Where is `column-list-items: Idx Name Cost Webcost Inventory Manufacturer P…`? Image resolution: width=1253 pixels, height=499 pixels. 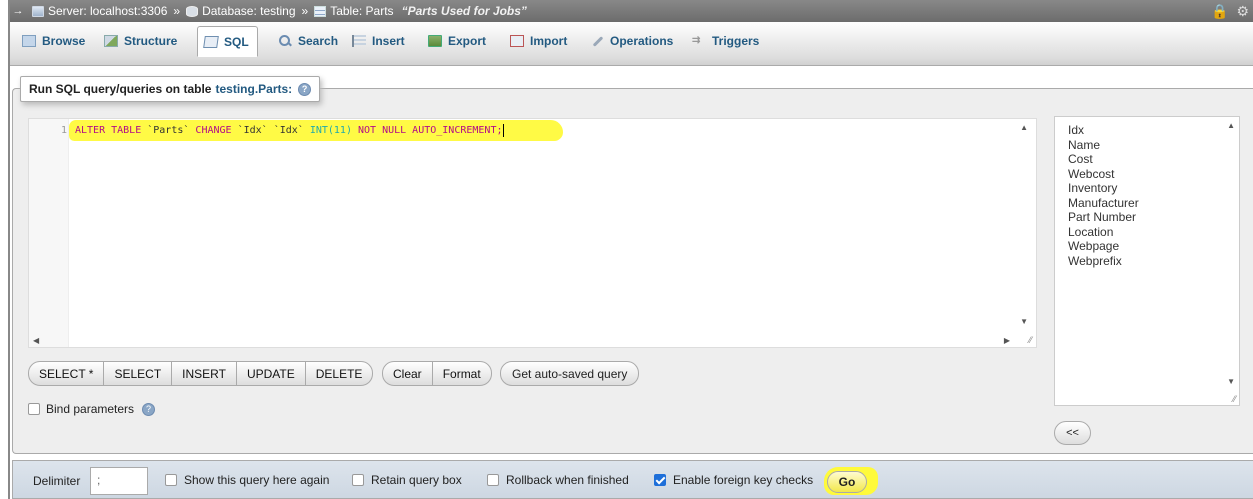
column-list-items: Idx Name Cost Webcost Inventory Manufacturer P… is located at coordinates (1147, 192).